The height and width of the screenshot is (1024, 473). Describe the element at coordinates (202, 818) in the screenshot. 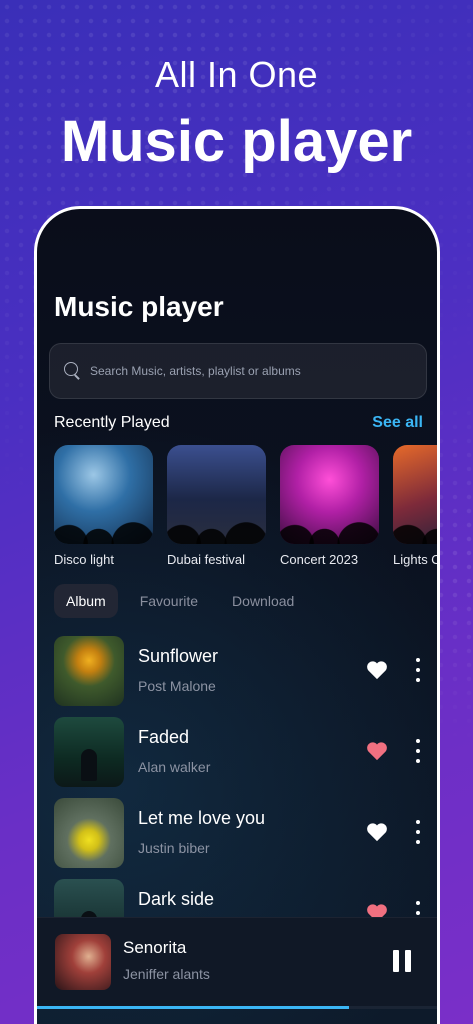

I see `song-title: Let me love you` at that location.